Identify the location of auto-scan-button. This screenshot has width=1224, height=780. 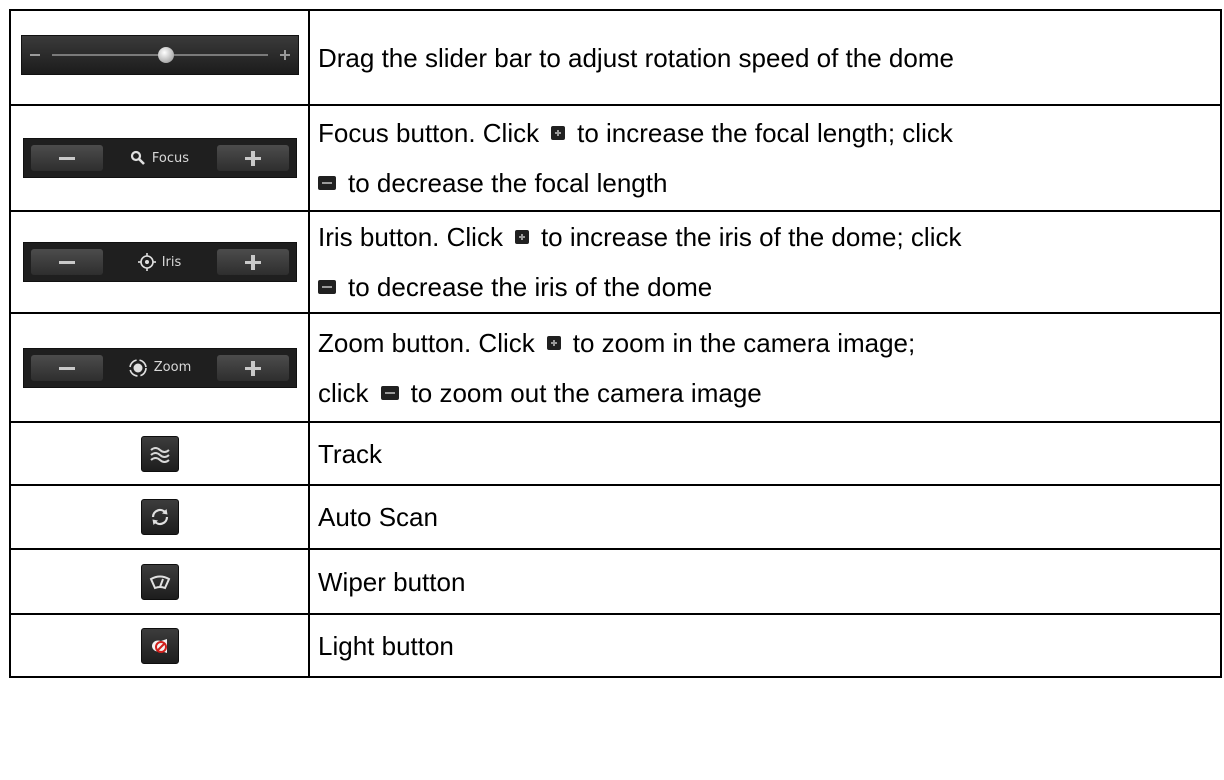
(159, 517).